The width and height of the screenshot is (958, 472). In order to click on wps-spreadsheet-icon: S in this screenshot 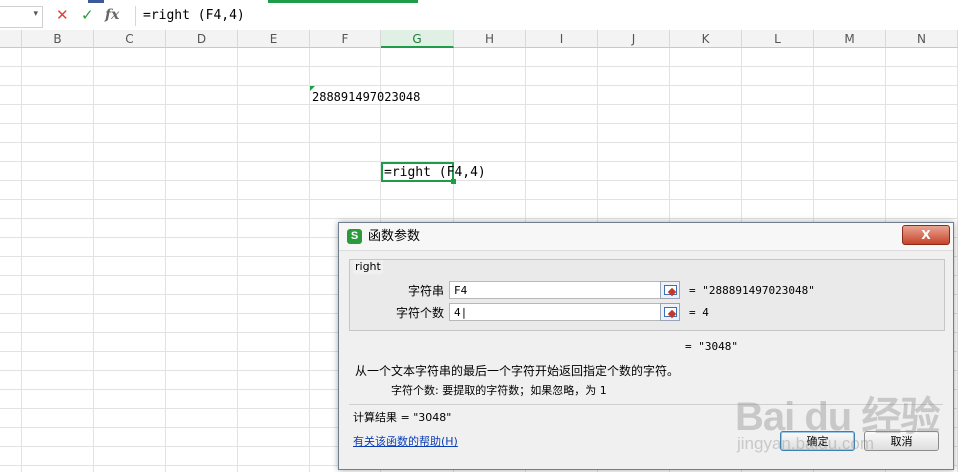, I will do `click(354, 236)`.